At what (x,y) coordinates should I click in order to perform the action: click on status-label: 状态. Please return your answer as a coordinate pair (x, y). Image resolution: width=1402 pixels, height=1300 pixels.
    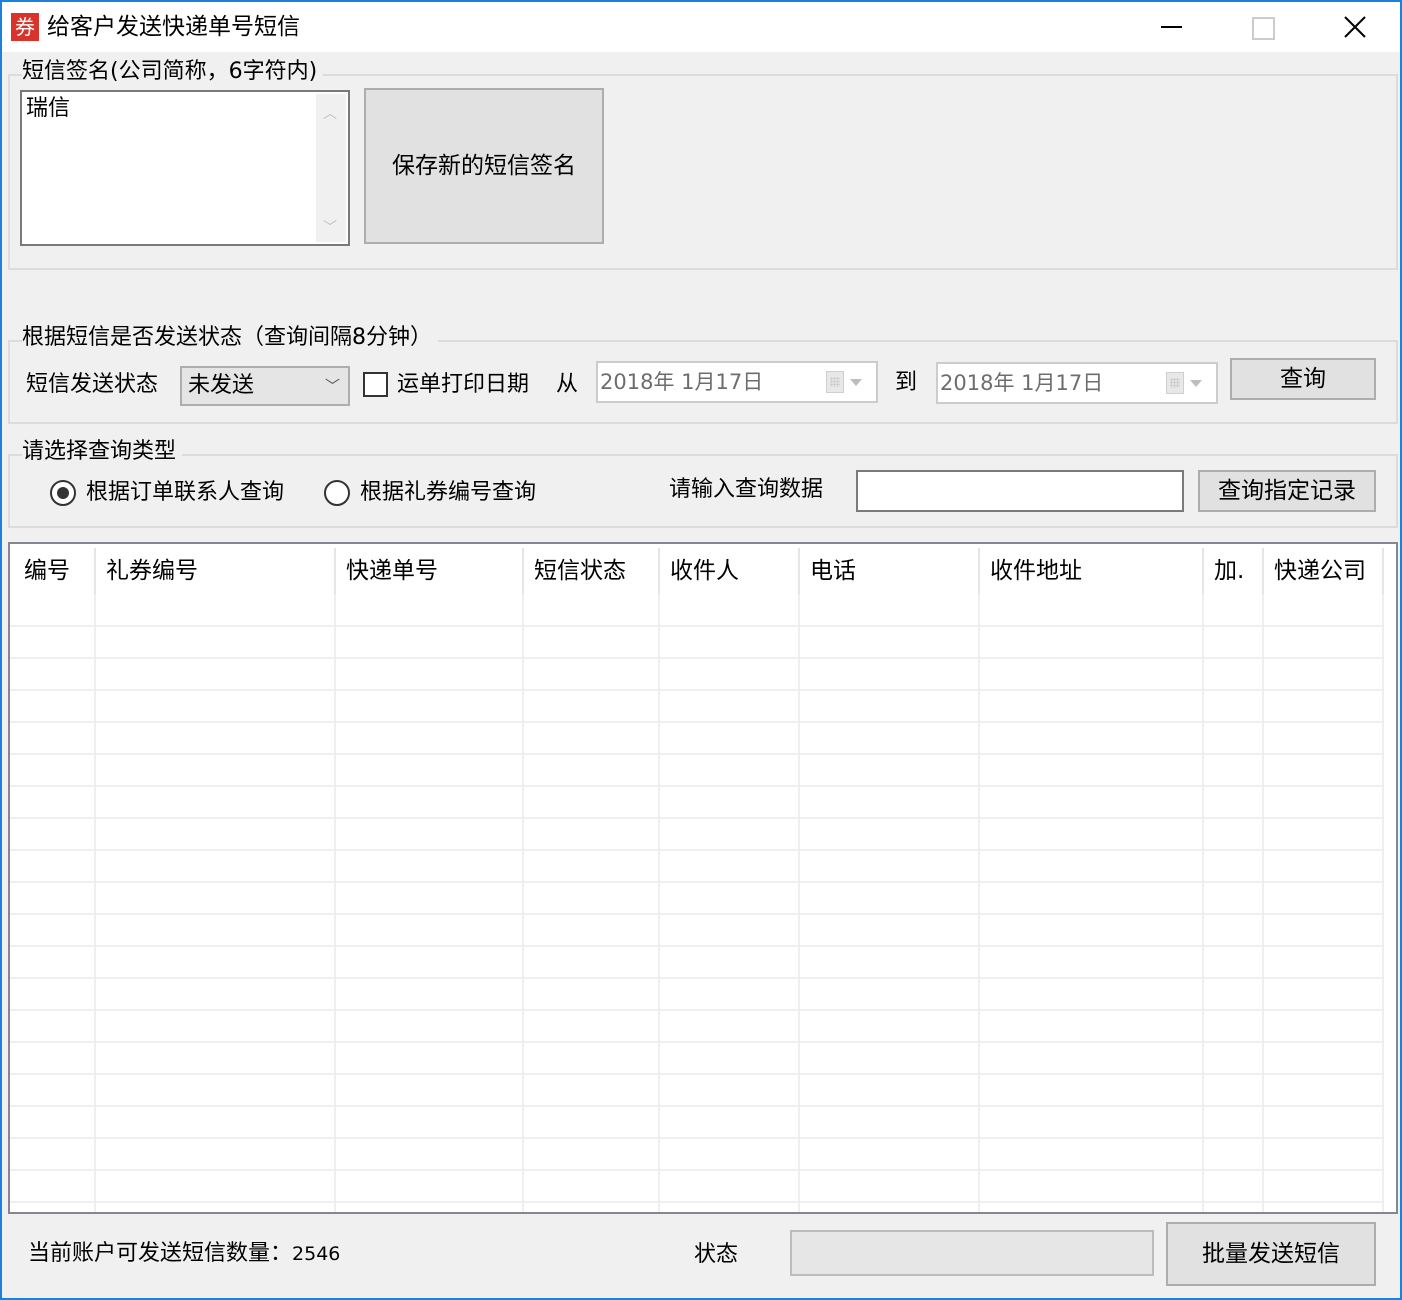
    Looking at the image, I should click on (716, 1254).